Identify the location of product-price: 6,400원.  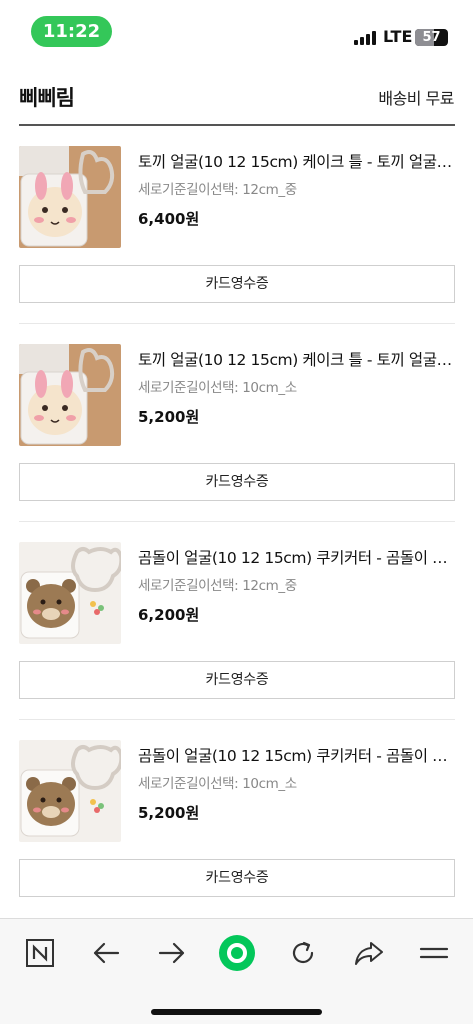
(169, 219).